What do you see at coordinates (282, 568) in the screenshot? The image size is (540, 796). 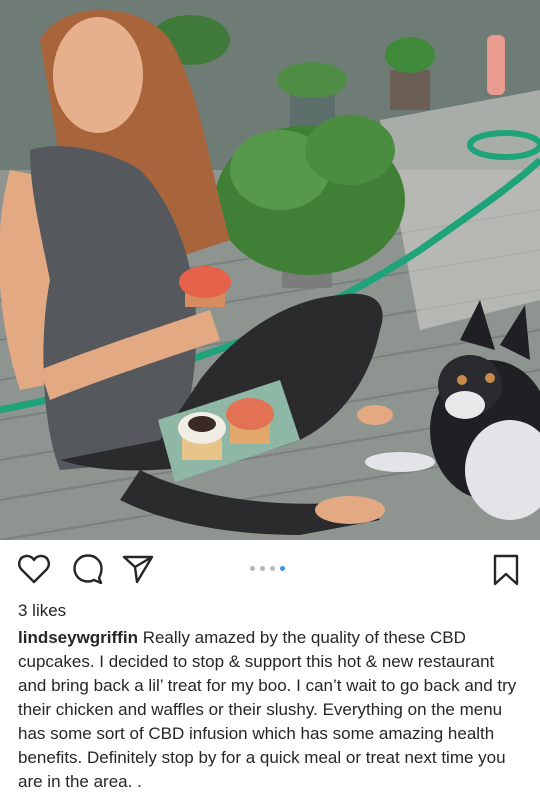 I see `carousel-dot-active` at bounding box center [282, 568].